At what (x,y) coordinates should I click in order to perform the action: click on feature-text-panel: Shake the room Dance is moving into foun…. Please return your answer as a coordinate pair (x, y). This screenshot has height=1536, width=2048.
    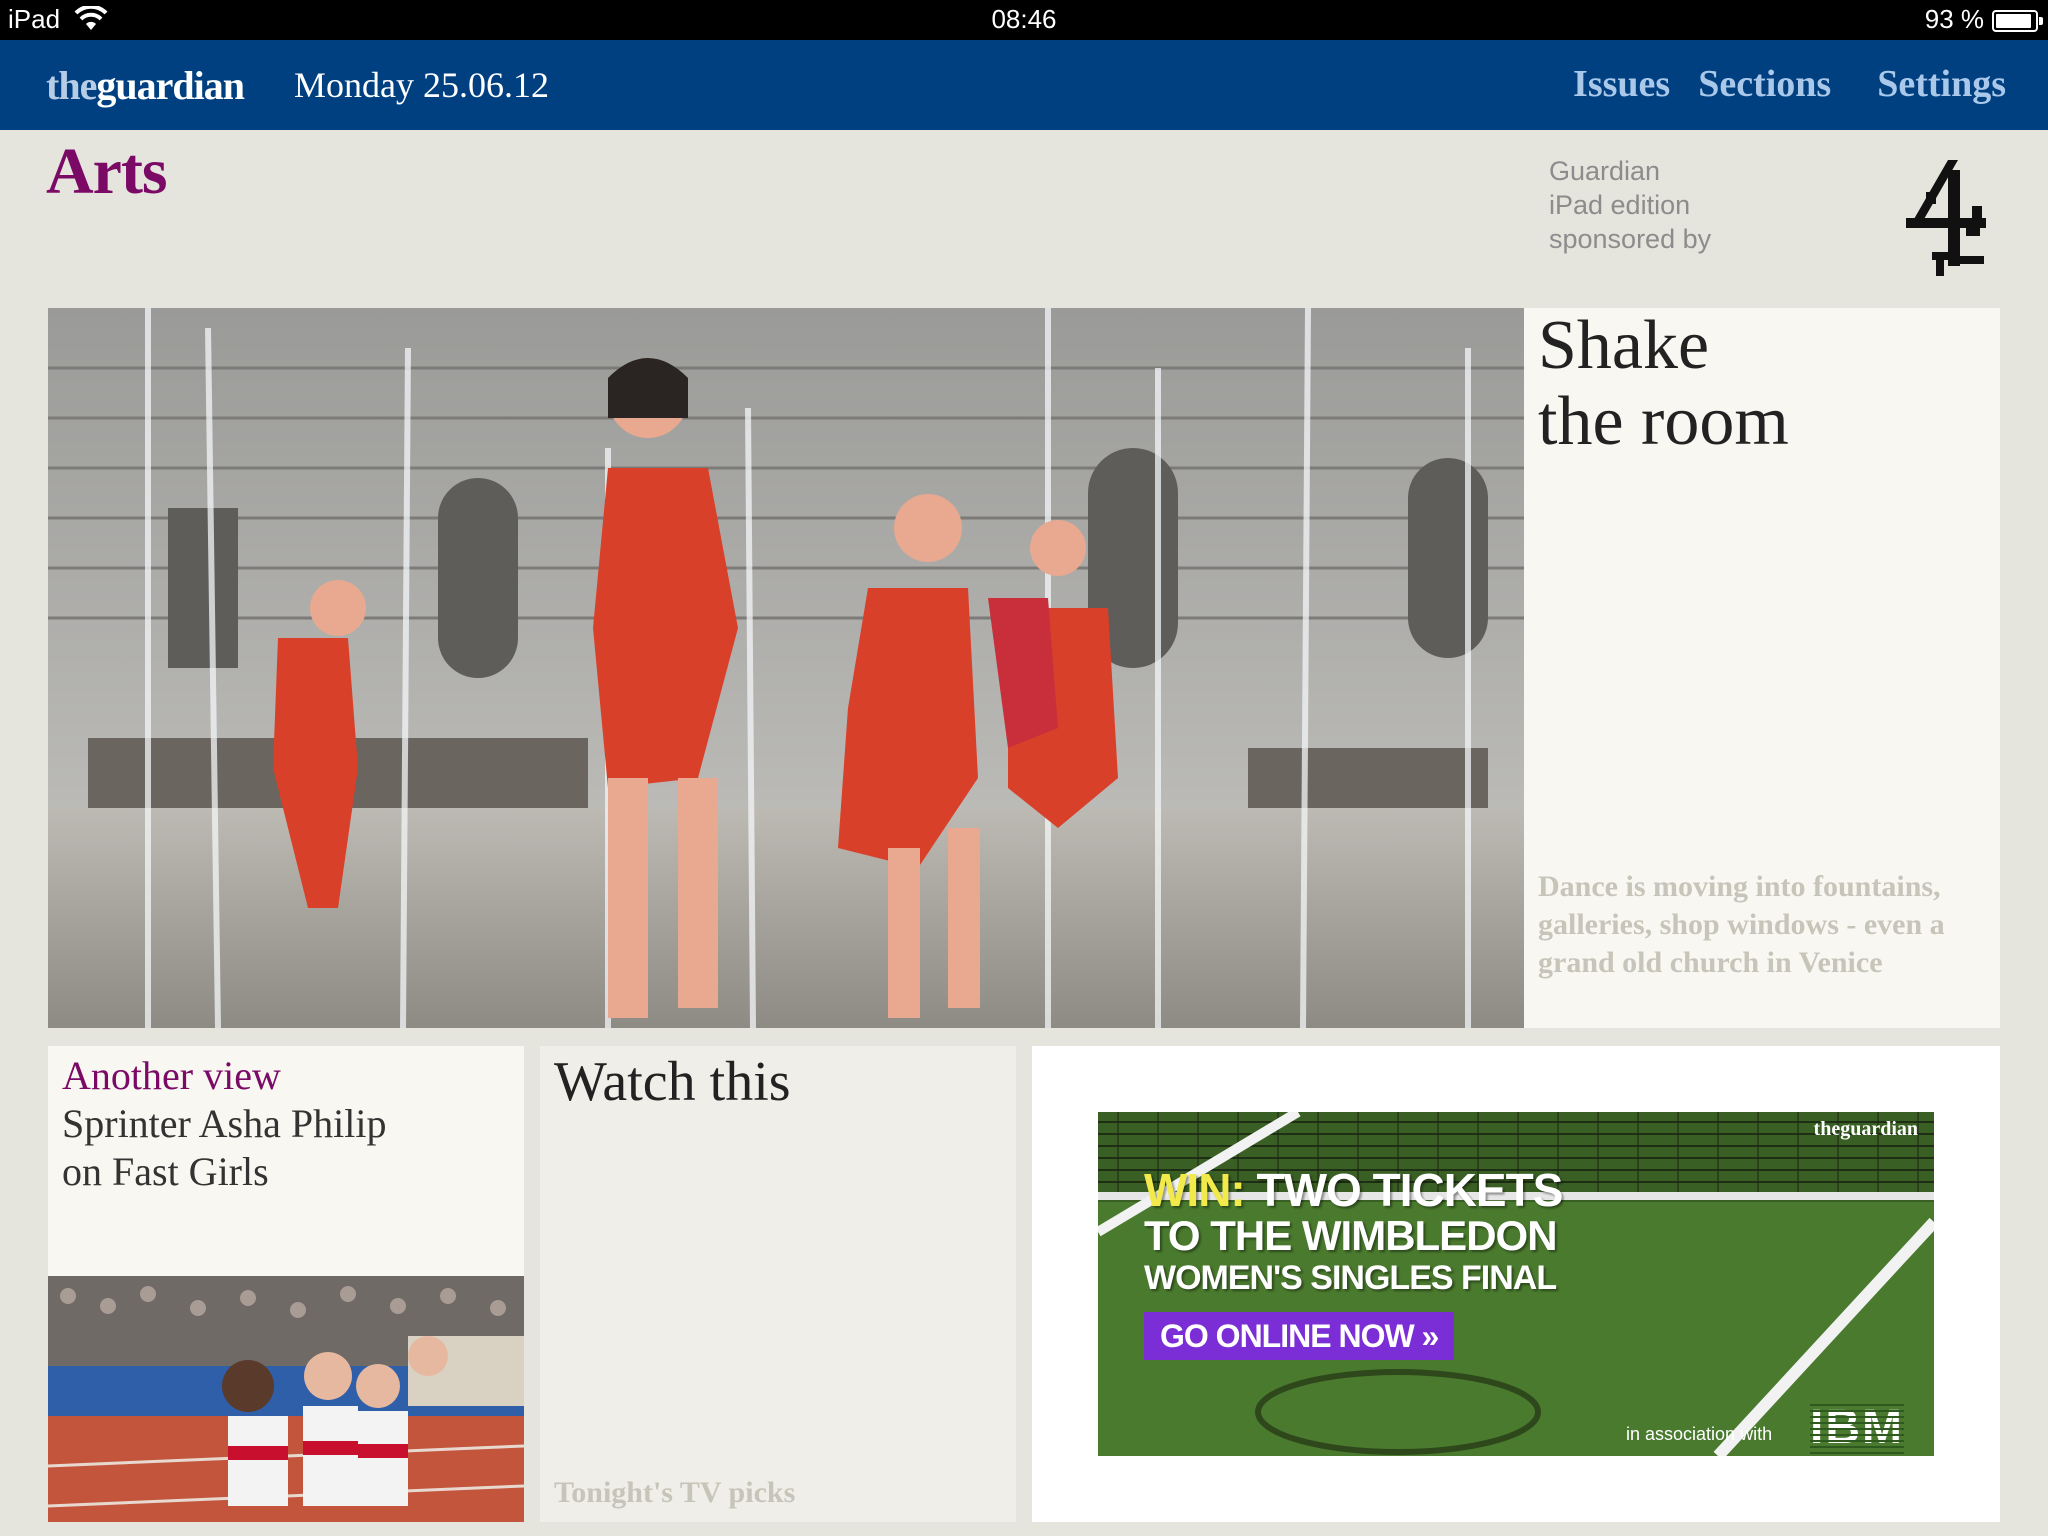
    Looking at the image, I should click on (1762, 668).